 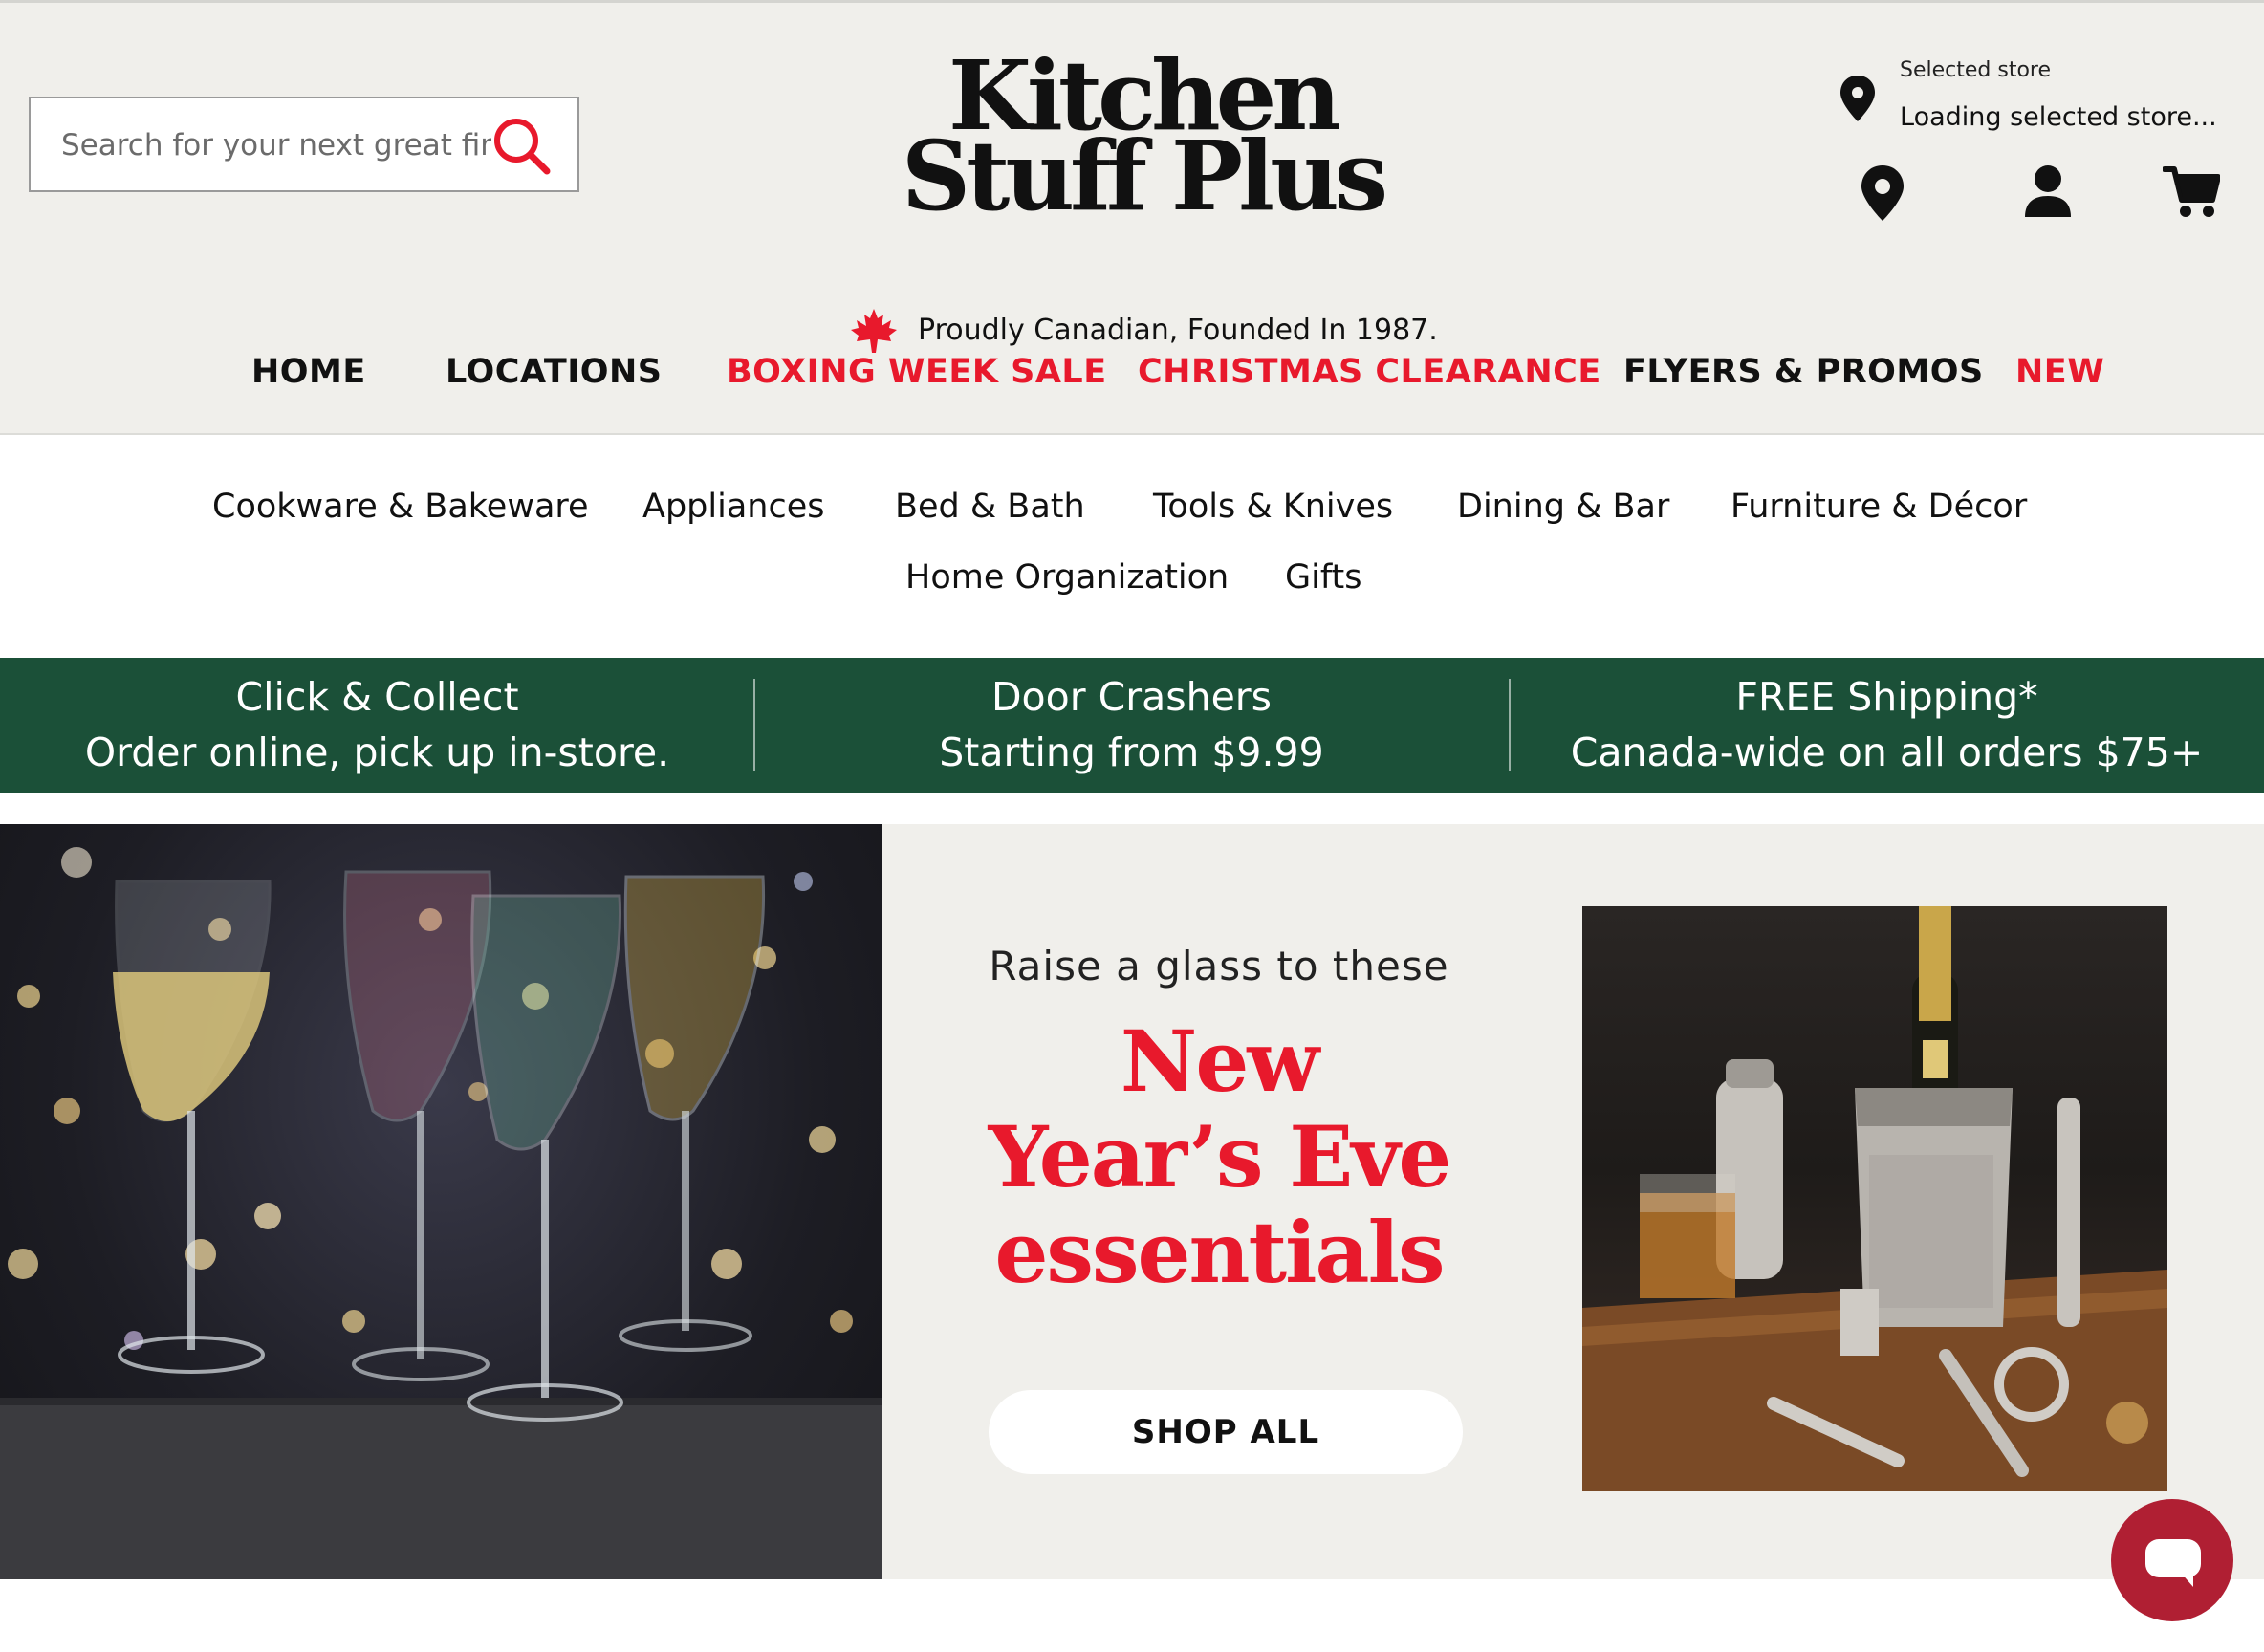 I want to click on hero-headline-line-2: Year’s Eve, so click(x=1220, y=1156).